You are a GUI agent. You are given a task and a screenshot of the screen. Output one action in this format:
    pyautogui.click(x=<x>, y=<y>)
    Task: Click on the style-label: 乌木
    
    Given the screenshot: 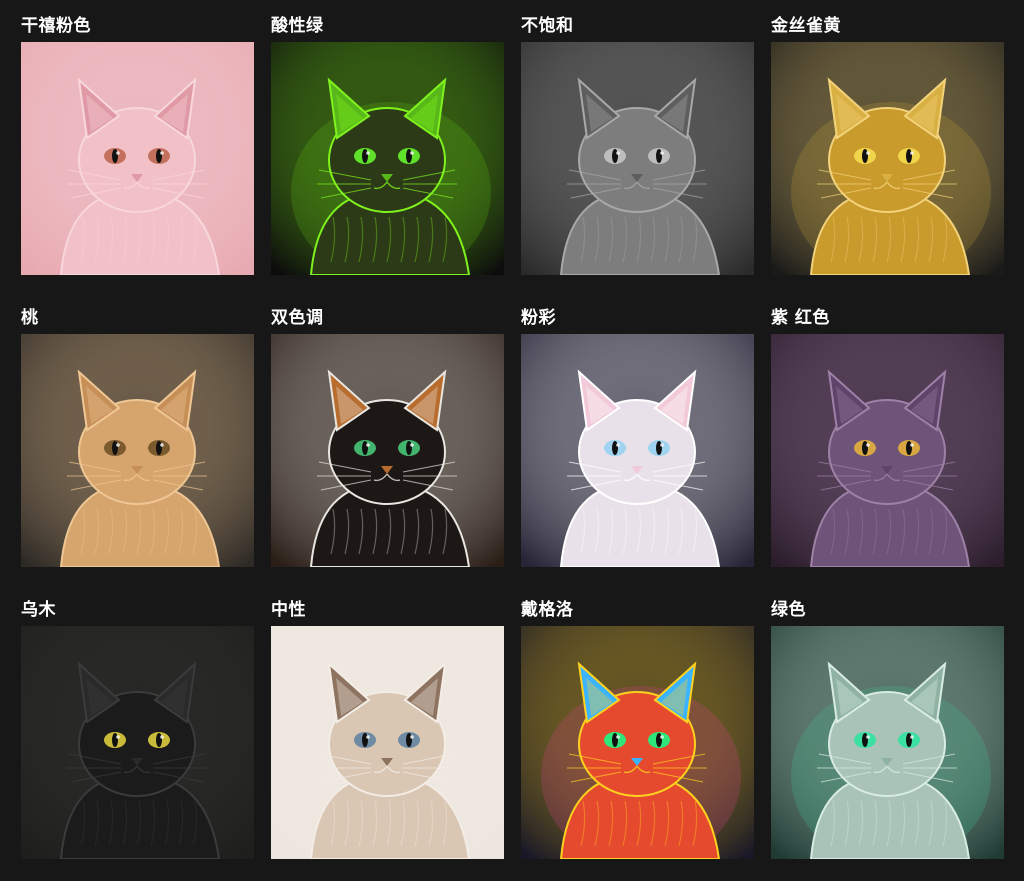 What is the action you would take?
    pyautogui.click(x=38, y=610)
    